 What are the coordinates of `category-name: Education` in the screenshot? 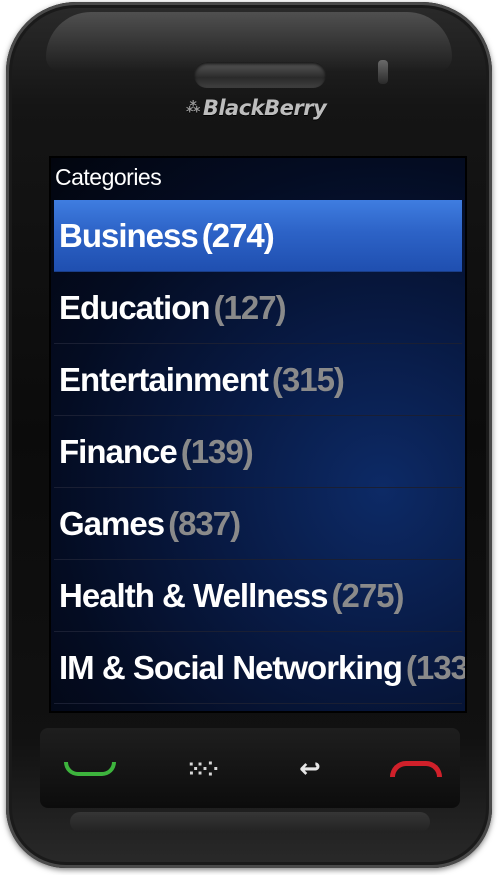 It's located at (135, 307).